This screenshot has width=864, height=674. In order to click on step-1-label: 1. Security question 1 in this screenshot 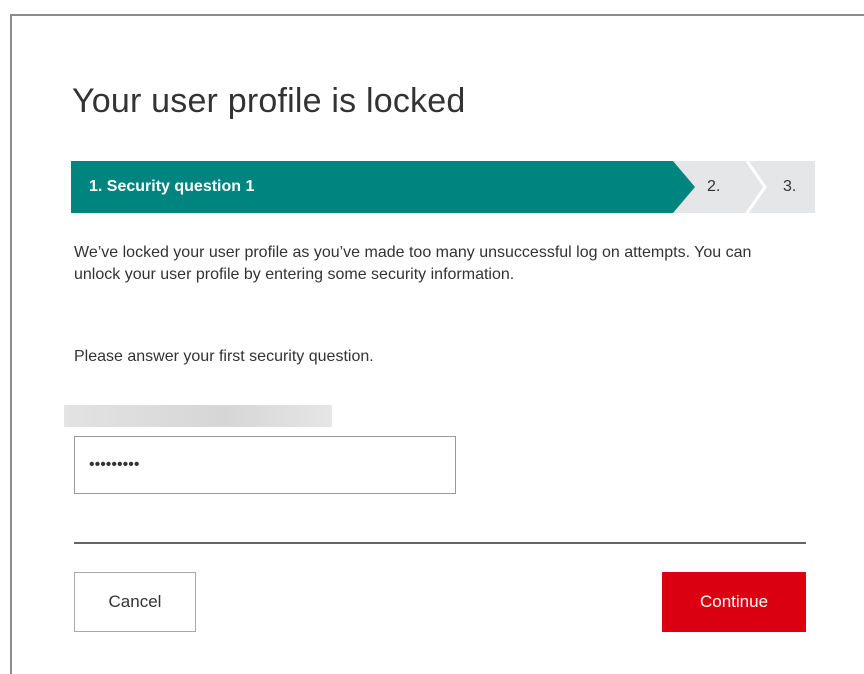, I will do `click(172, 186)`.